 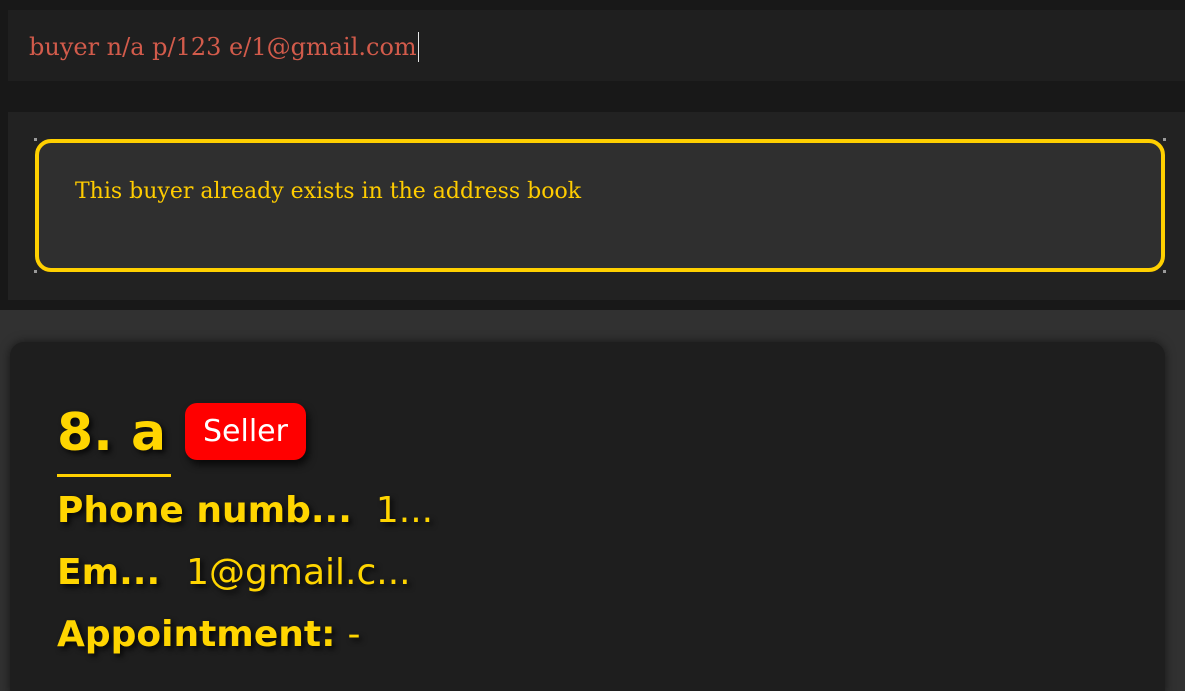 I want to click on person-index-name: 8. a, so click(x=112, y=433).